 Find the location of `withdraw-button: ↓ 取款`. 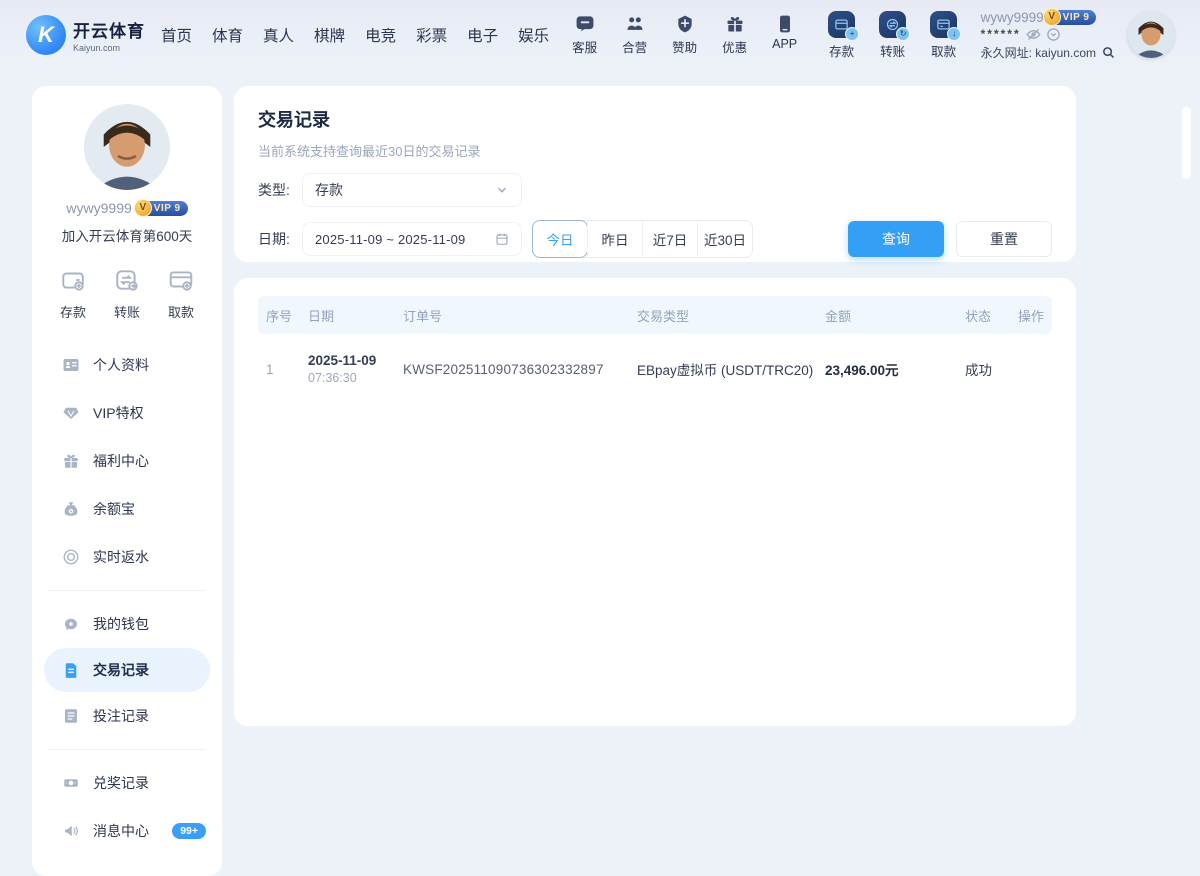

withdraw-button: ↓ 取款 is located at coordinates (944, 35).